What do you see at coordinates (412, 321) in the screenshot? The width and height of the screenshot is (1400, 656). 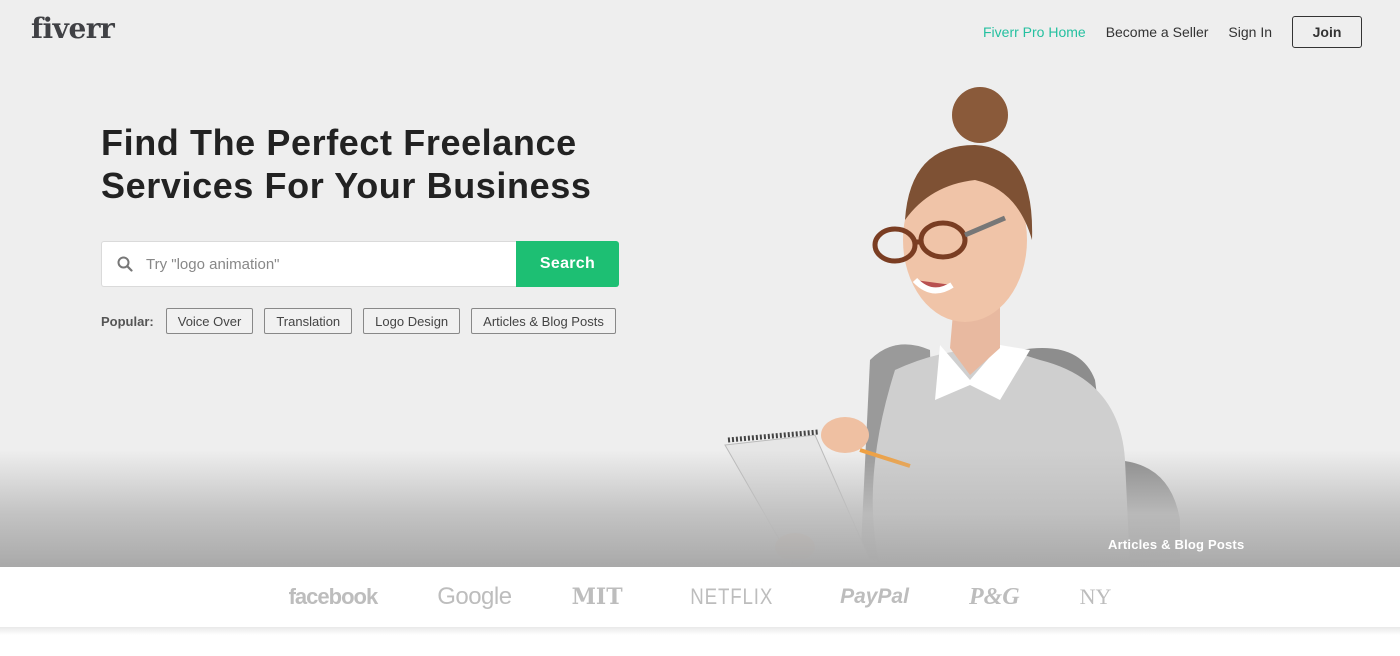 I see `popular-chip-logo-design: Logo Design` at bounding box center [412, 321].